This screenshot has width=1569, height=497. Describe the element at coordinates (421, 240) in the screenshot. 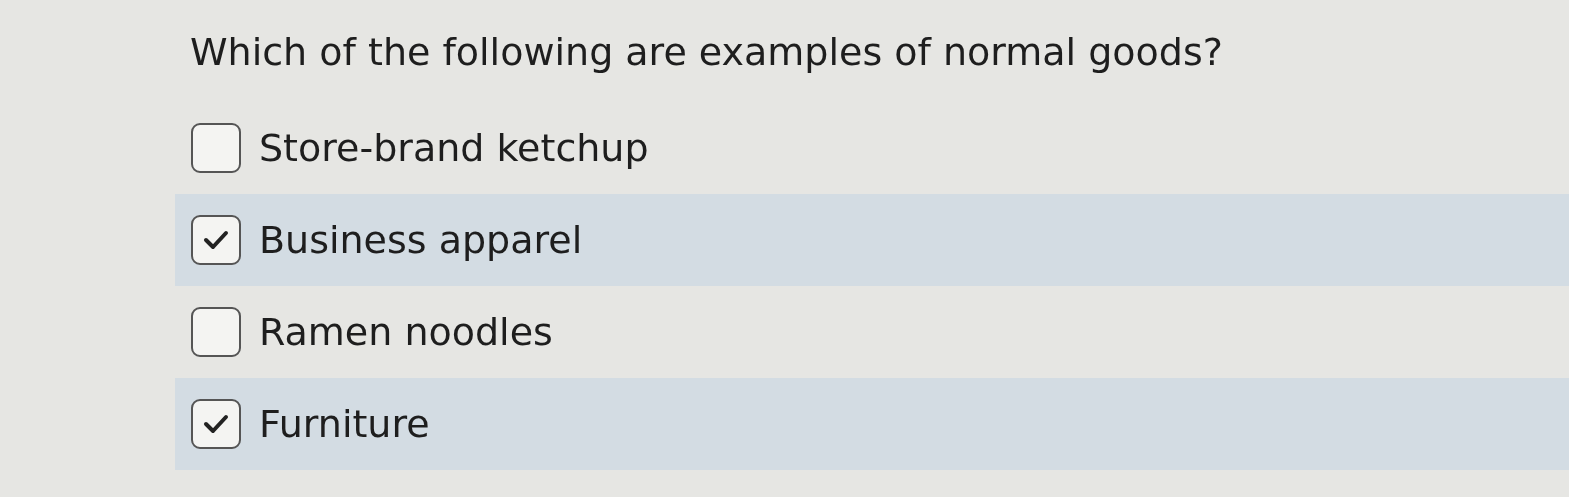

I see `option-label: Business apparel` at that location.